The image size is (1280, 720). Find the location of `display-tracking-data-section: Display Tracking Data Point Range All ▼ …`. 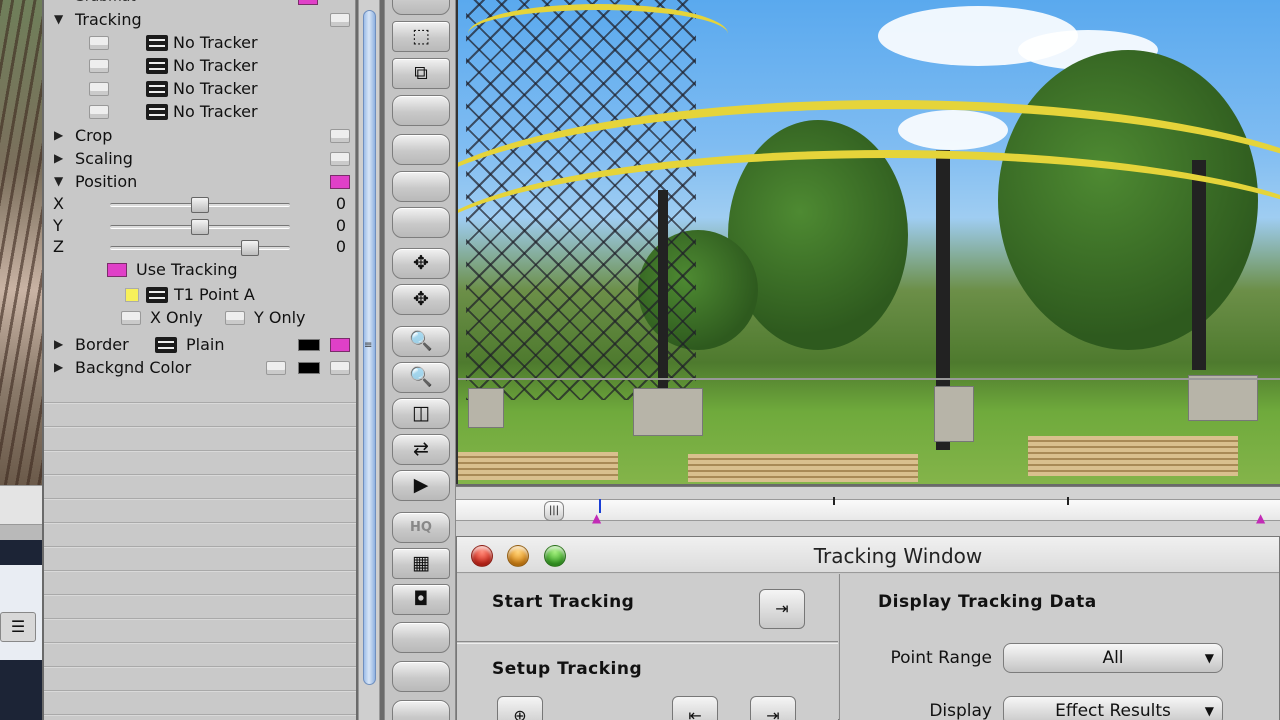

display-tracking-data-section: Display Tracking Data Point Range All ▼ … is located at coordinates (1059, 647).